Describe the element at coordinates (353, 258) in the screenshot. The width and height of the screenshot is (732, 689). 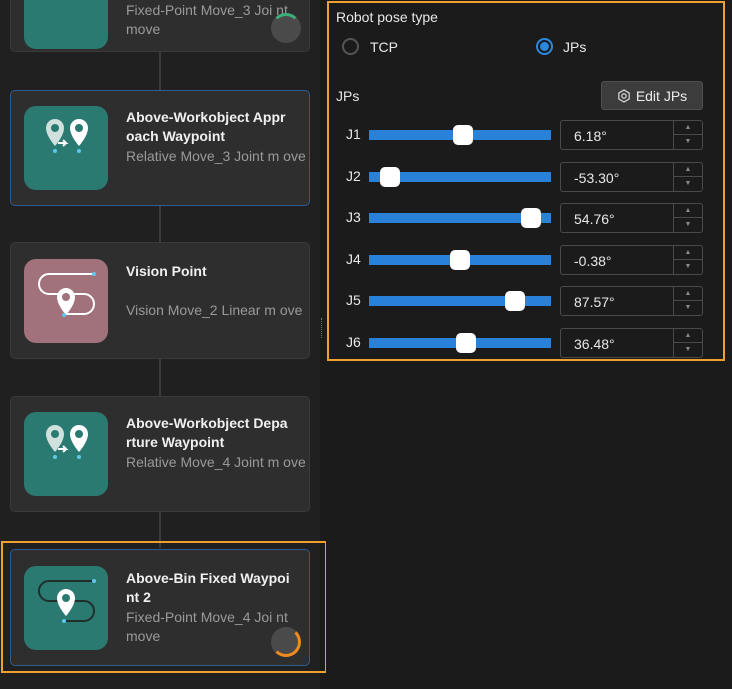
I see `joint-label: J4` at that location.